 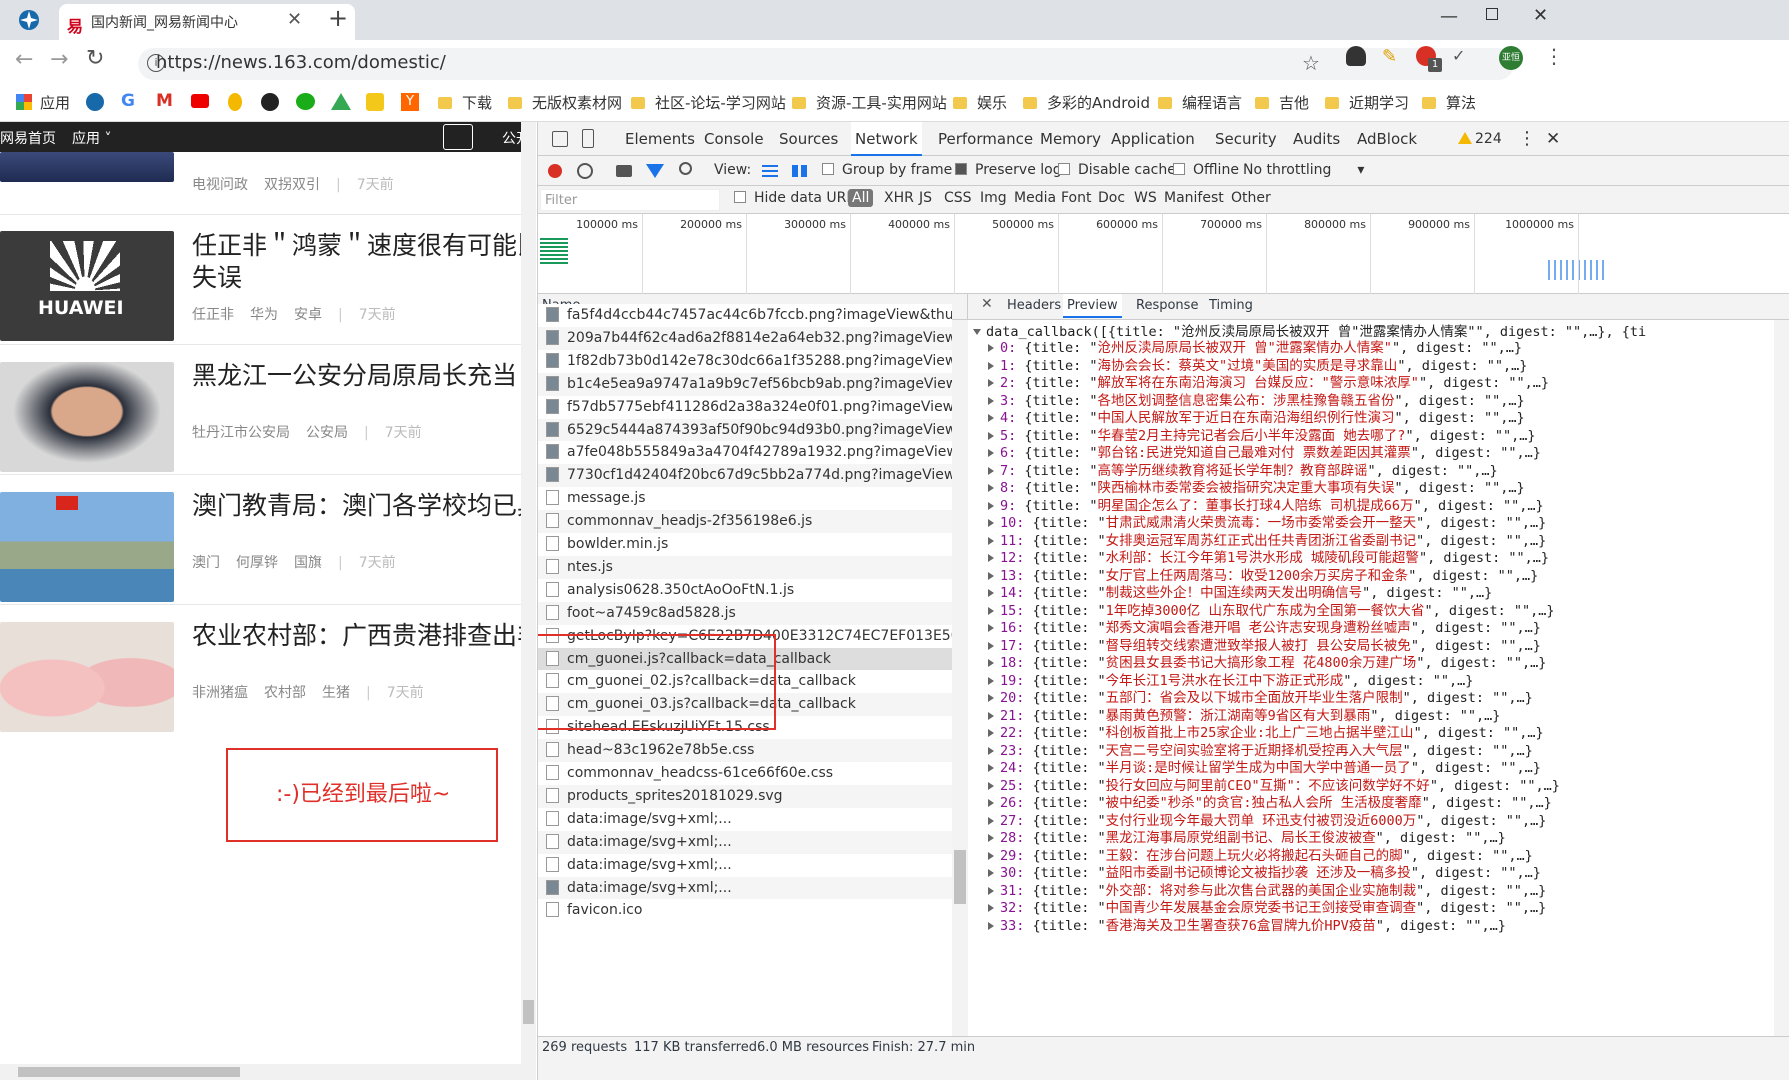 What do you see at coordinates (985, 139) in the screenshot?
I see `tab-performance: Performance` at bounding box center [985, 139].